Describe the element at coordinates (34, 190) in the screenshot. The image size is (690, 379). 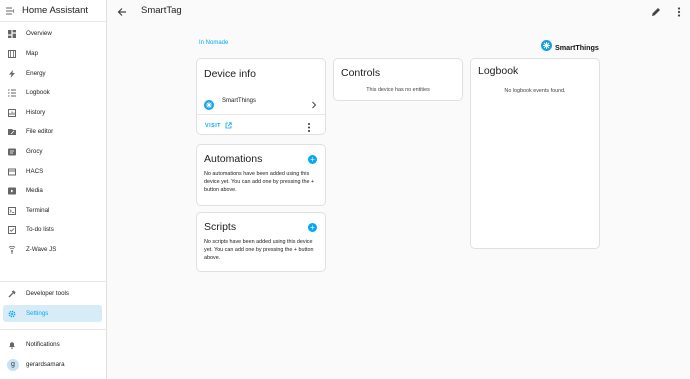
I see `sidebar-item-label: Media` at that location.